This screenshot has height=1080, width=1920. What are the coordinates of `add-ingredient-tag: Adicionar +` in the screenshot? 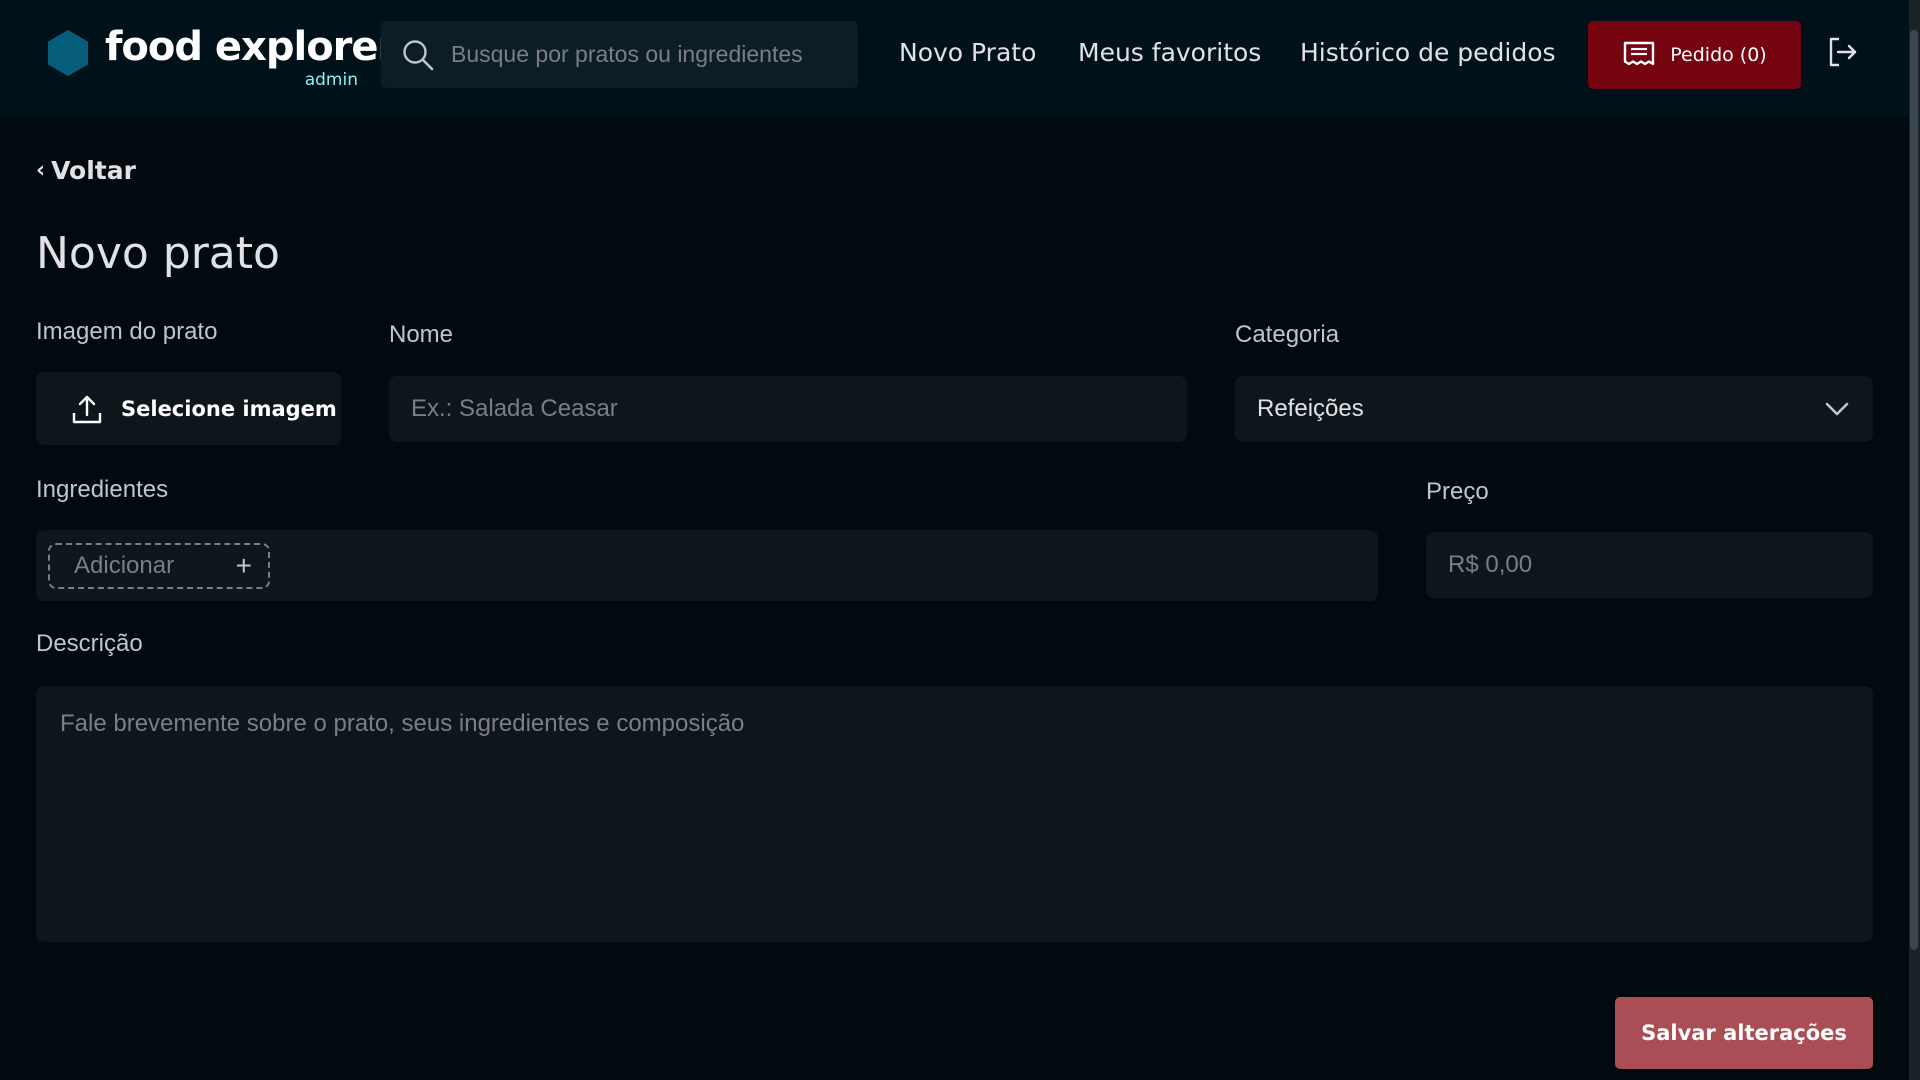 It's located at (159, 565).